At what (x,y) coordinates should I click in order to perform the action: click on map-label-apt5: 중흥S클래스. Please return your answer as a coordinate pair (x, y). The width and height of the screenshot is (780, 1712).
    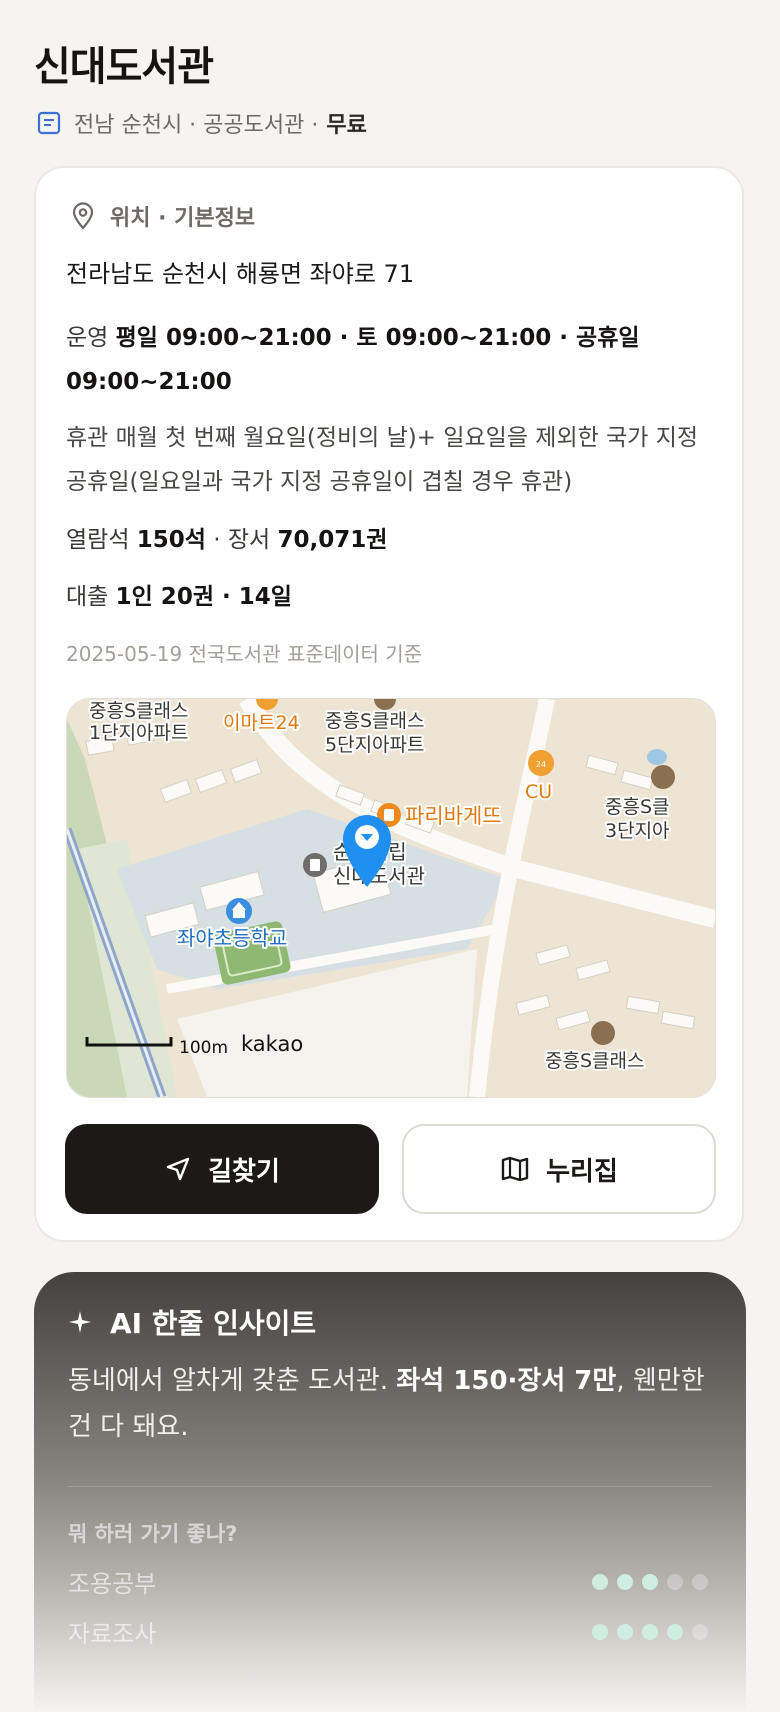
    Looking at the image, I should click on (374, 721).